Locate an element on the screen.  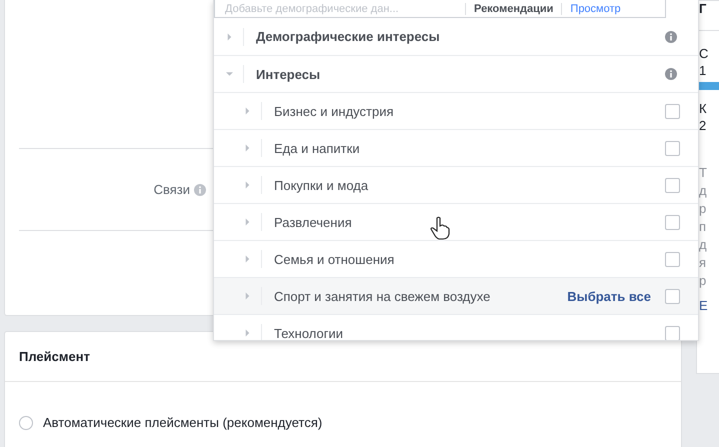
radio-label: Автоматические плейсменты (рекомендуется) is located at coordinates (182, 422).